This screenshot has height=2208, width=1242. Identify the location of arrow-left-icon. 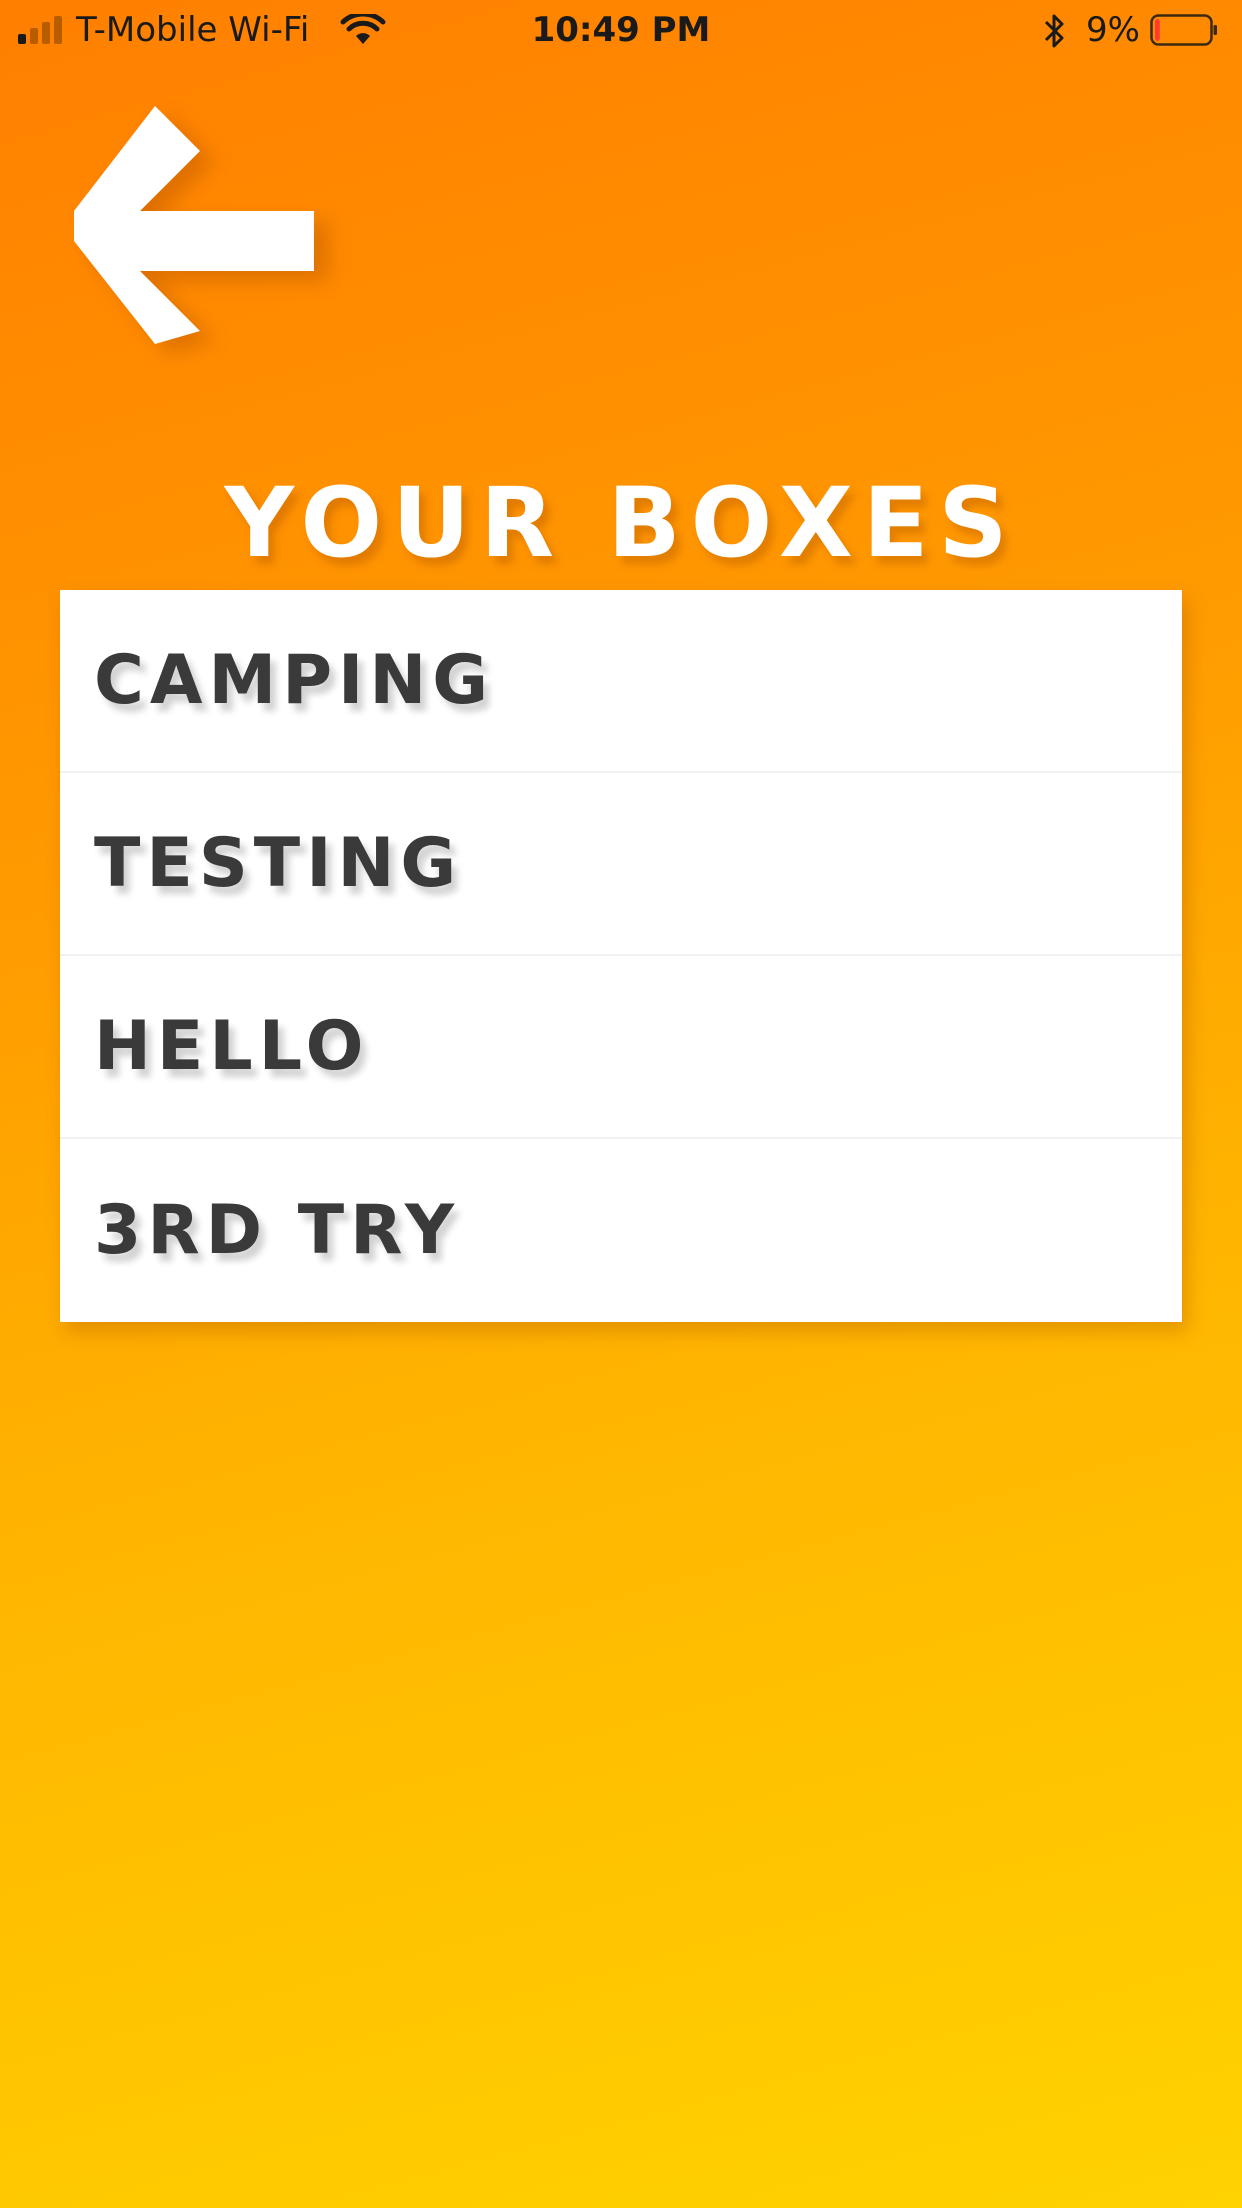
(194, 225).